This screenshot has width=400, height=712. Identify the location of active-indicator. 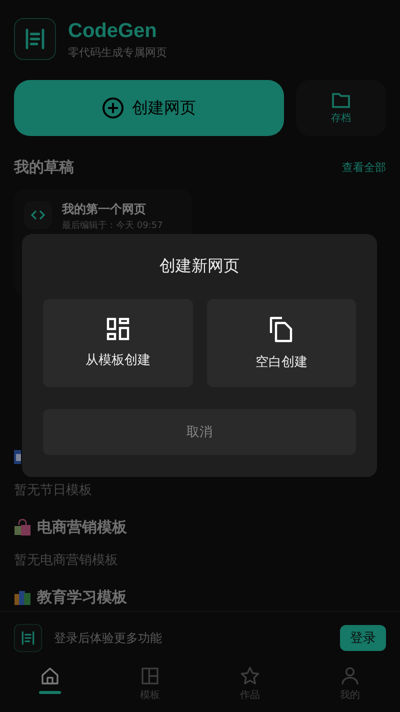
(50, 692).